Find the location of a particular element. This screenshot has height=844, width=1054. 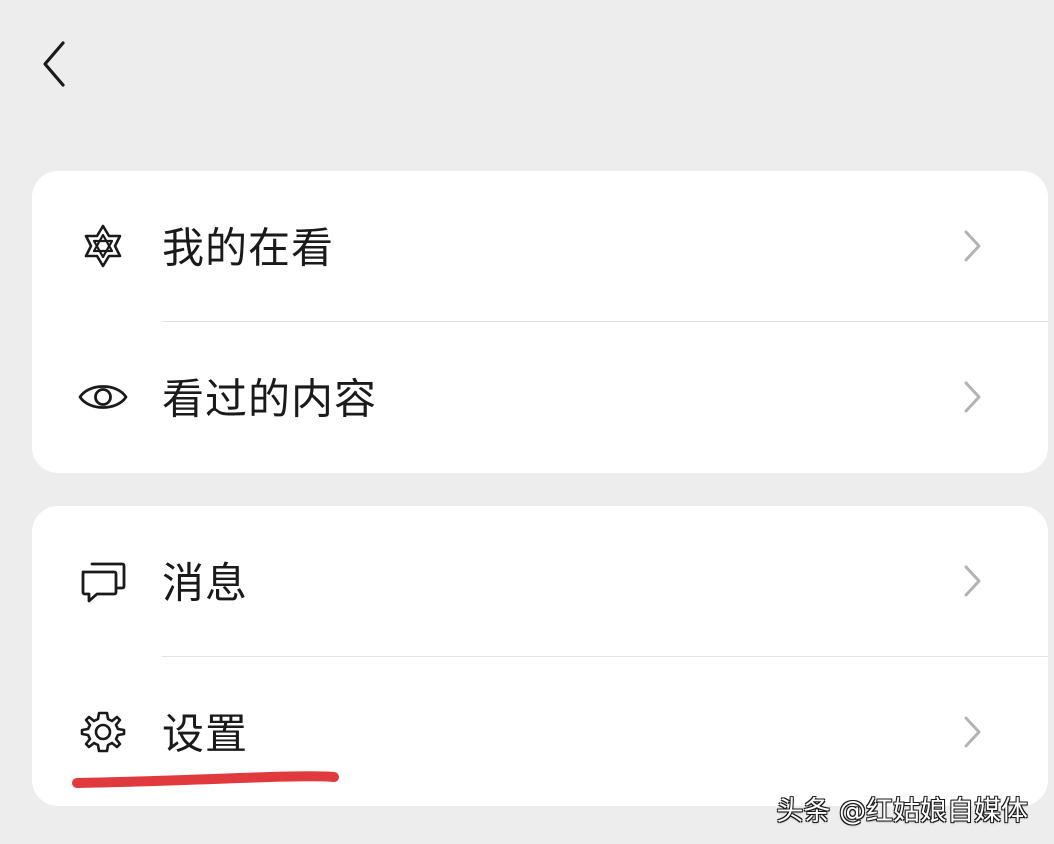

back-button is located at coordinates (54, 64).